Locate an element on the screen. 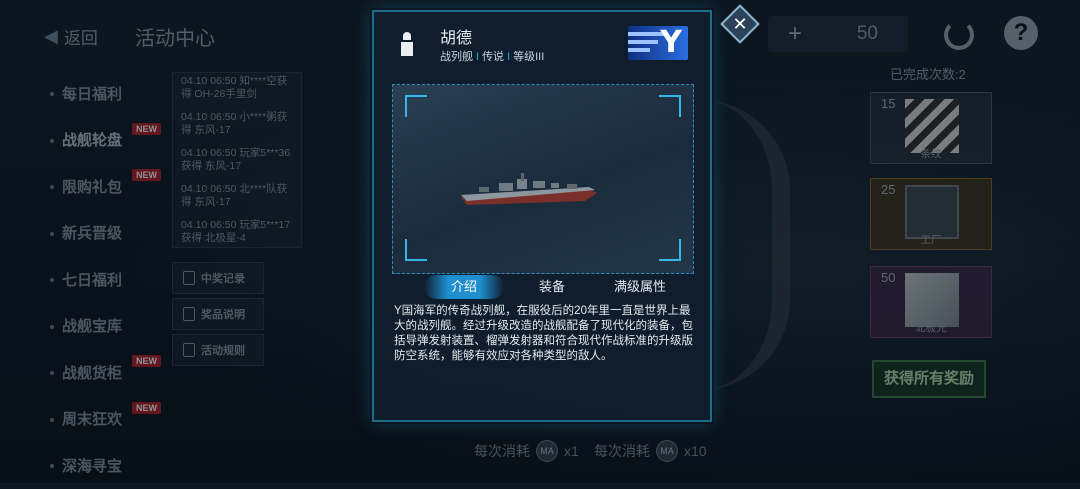  tab-equipment: 装备 is located at coordinates (552, 287).